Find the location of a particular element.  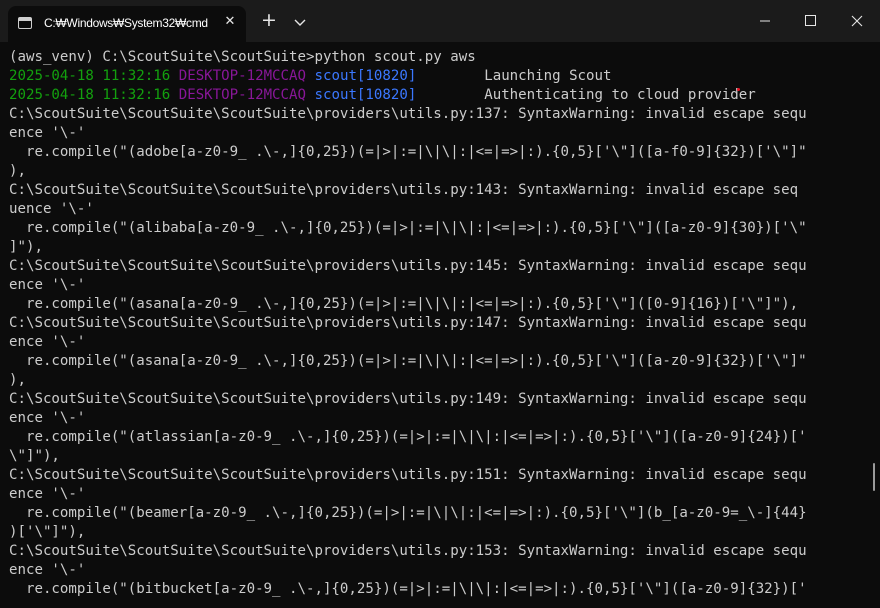

title-bar: C:₩Windows₩System32₩cmd ✕ + is located at coordinates (440, 21).